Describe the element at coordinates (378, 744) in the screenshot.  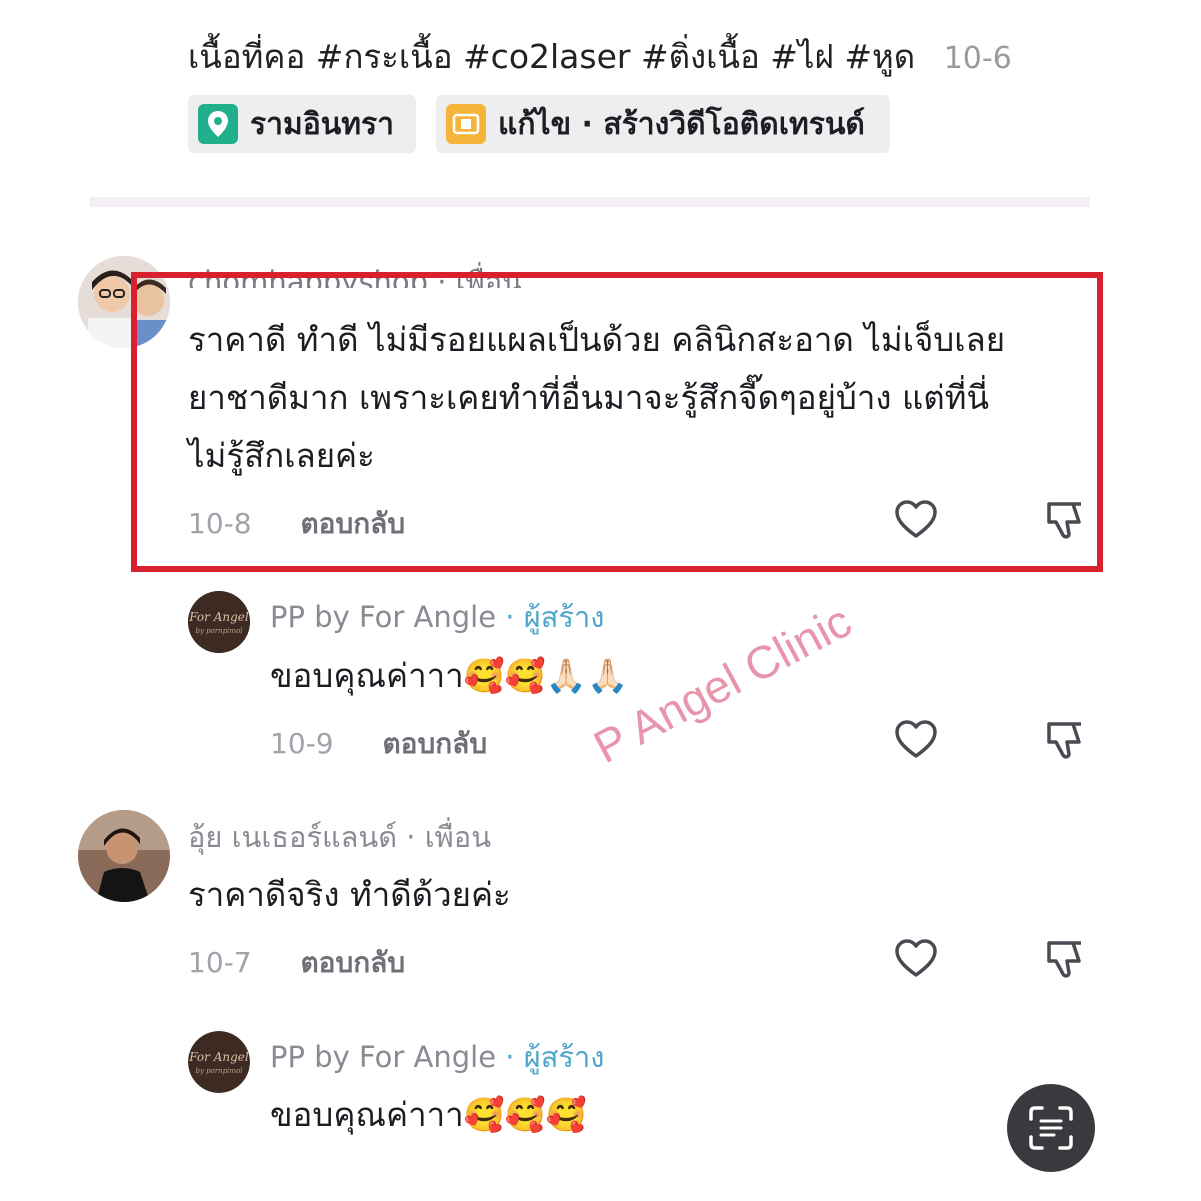
I see `comment-meta: 10-9 ตอบกลับ` at that location.